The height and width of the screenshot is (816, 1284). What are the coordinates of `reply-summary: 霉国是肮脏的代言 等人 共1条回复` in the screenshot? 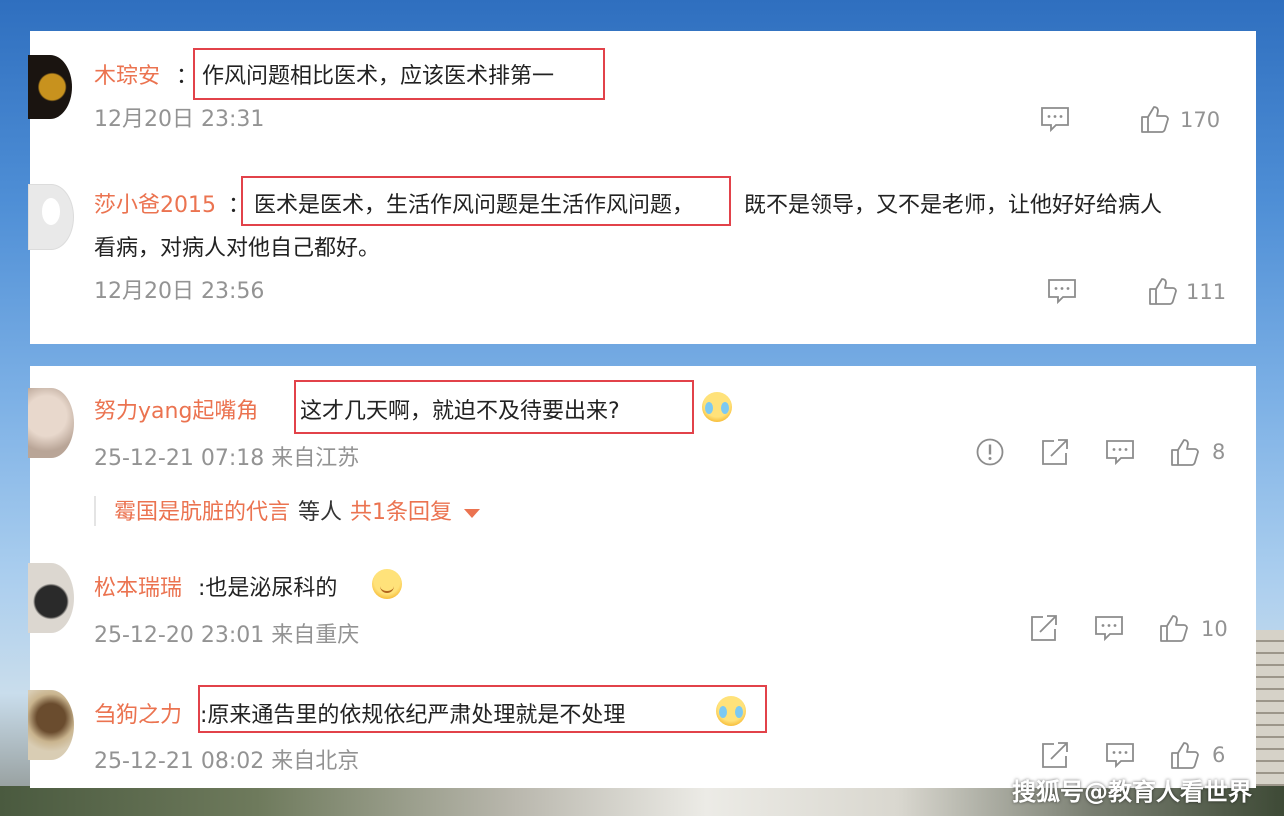 It's located at (297, 510).